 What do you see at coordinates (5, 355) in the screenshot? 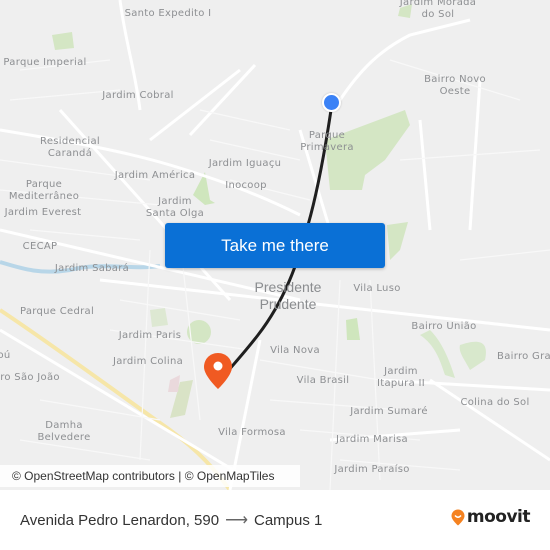
I see `map-label: oú` at bounding box center [5, 355].